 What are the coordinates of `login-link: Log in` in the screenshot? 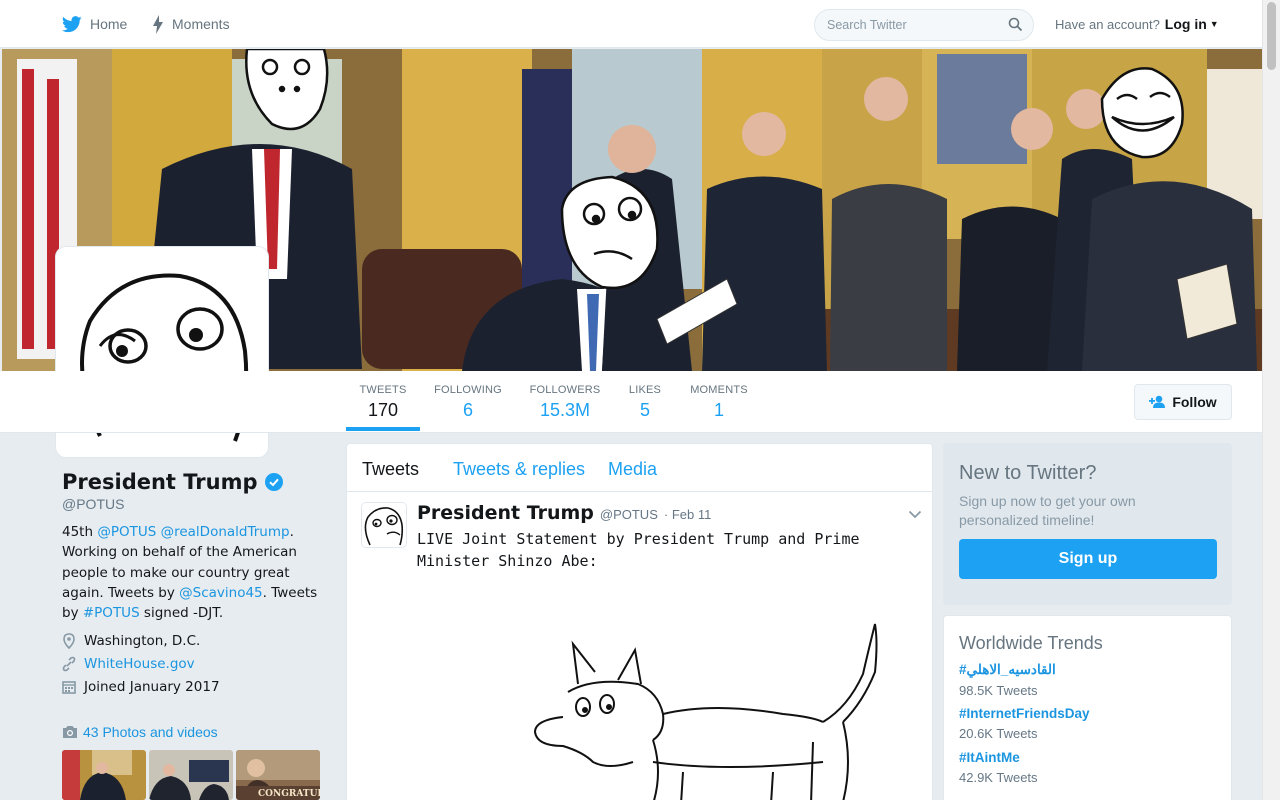 It's located at (1186, 24).